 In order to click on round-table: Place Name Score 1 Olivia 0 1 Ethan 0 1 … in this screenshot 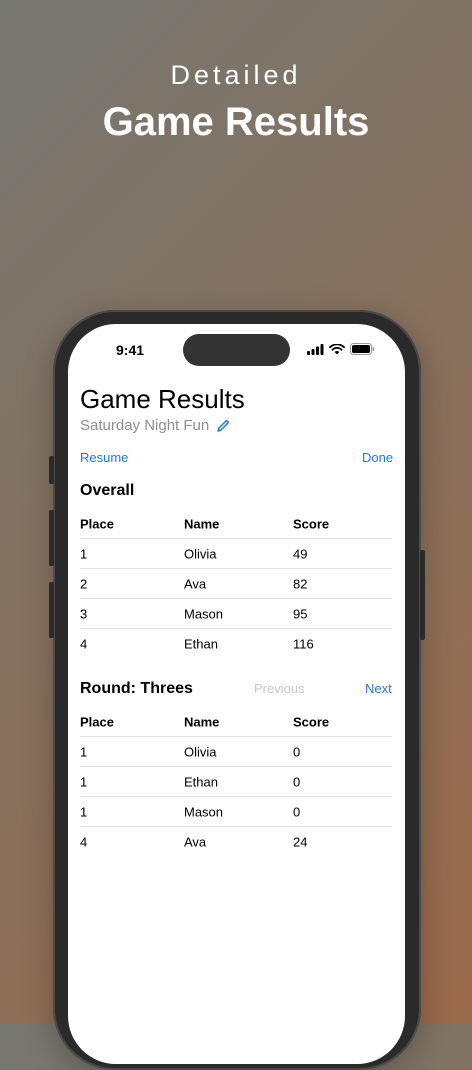, I will do `click(236, 781)`.